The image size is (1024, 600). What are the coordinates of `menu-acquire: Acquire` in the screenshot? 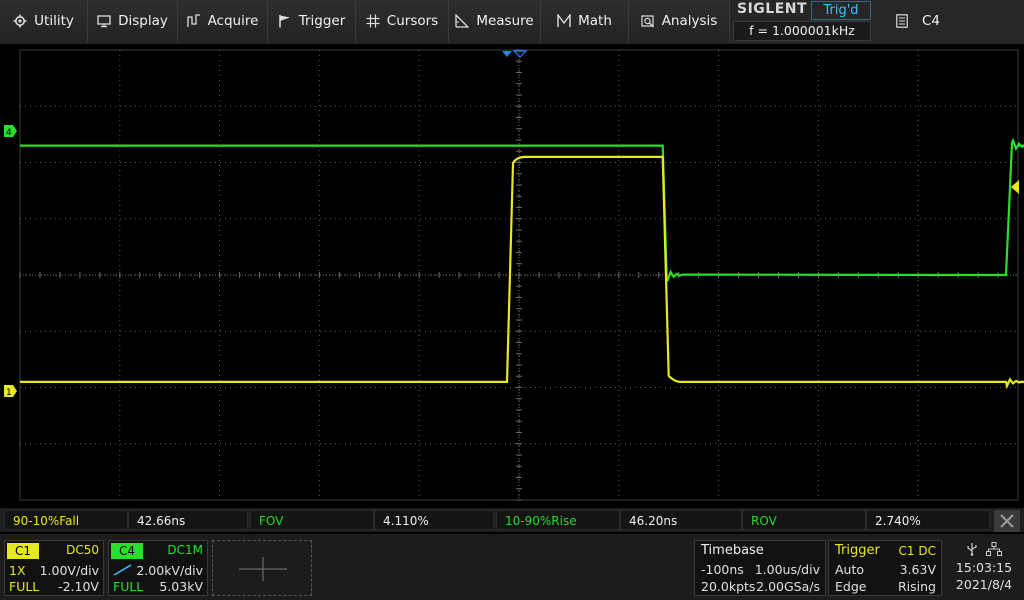 It's located at (223, 21).